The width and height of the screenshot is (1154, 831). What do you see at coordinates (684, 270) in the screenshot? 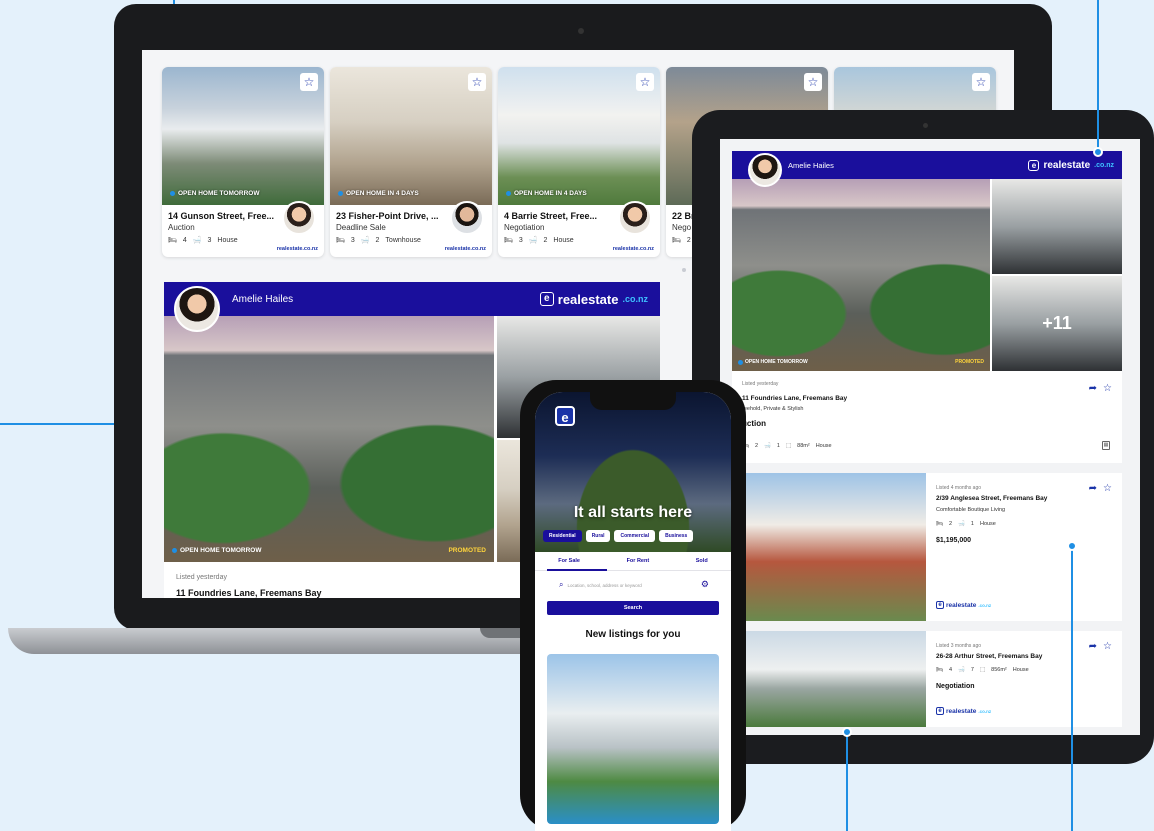
I see `carousel-dot` at bounding box center [684, 270].